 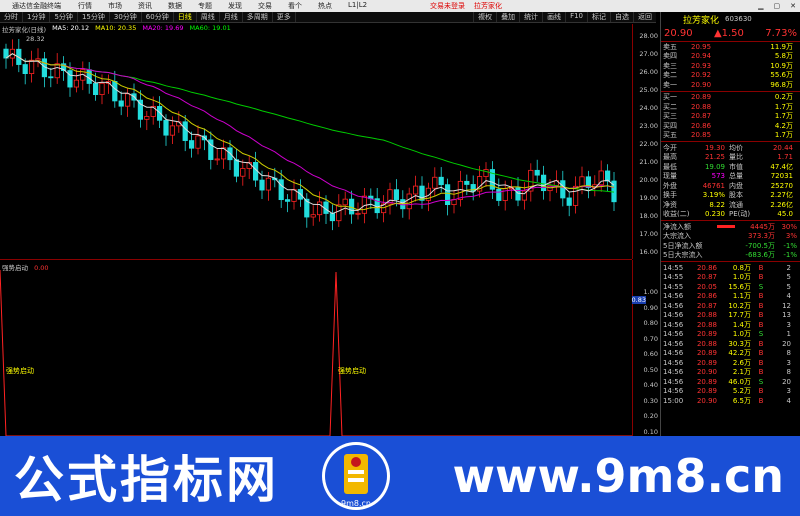 What do you see at coordinates (670, 125) in the screenshot?
I see `bid-label: 买四` at bounding box center [670, 125].